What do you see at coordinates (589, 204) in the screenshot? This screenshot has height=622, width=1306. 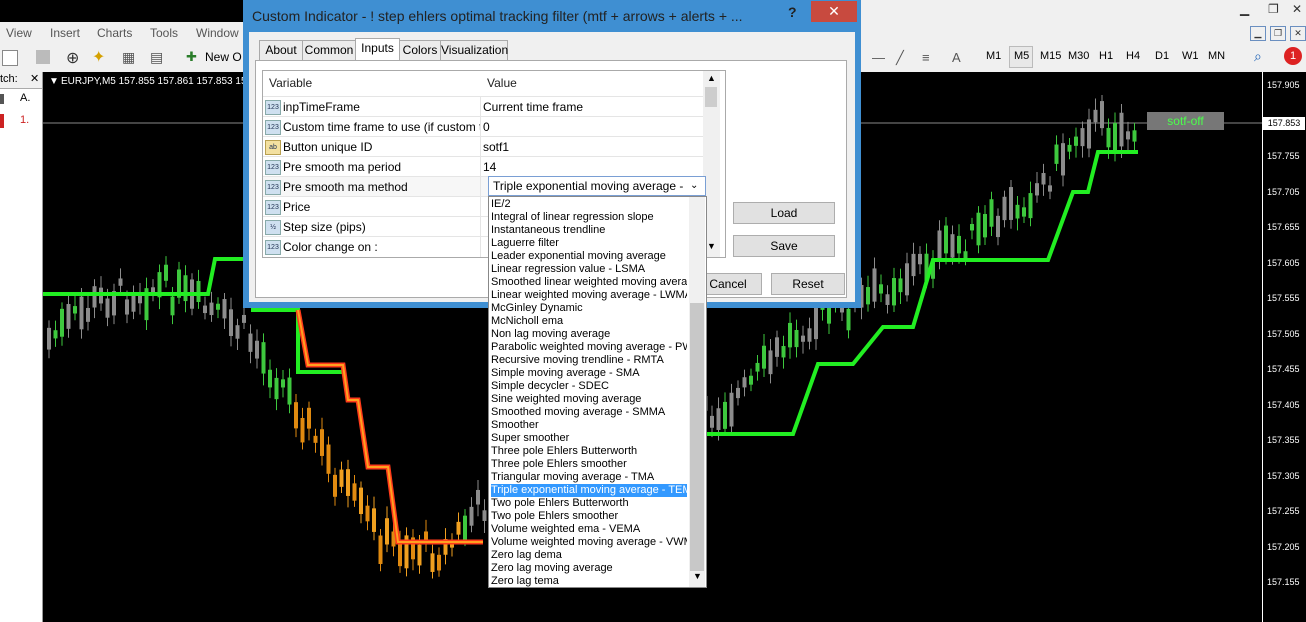 I see `dropdown-option: IE/2` at bounding box center [589, 204].